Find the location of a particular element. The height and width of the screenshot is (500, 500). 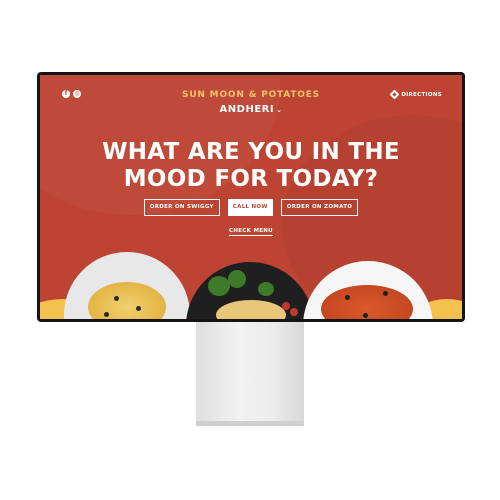

location-selector: ANDHERI ⌄ is located at coordinates (251, 109).